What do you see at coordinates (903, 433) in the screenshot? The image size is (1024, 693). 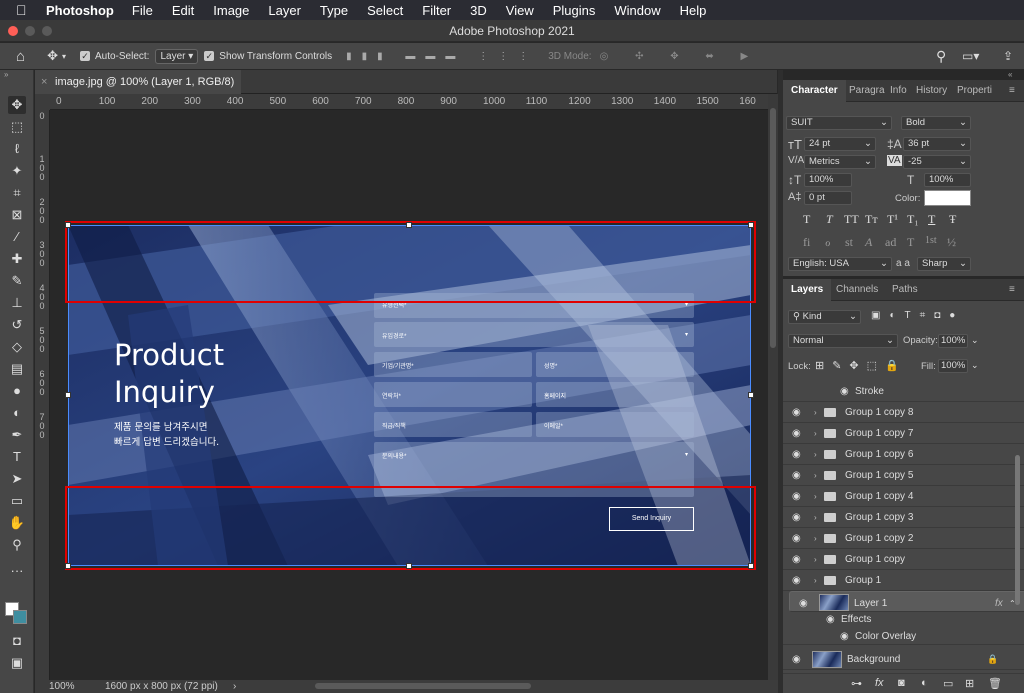 I see `layer-group-row: ◉ › Group 1 copy 7` at bounding box center [903, 433].